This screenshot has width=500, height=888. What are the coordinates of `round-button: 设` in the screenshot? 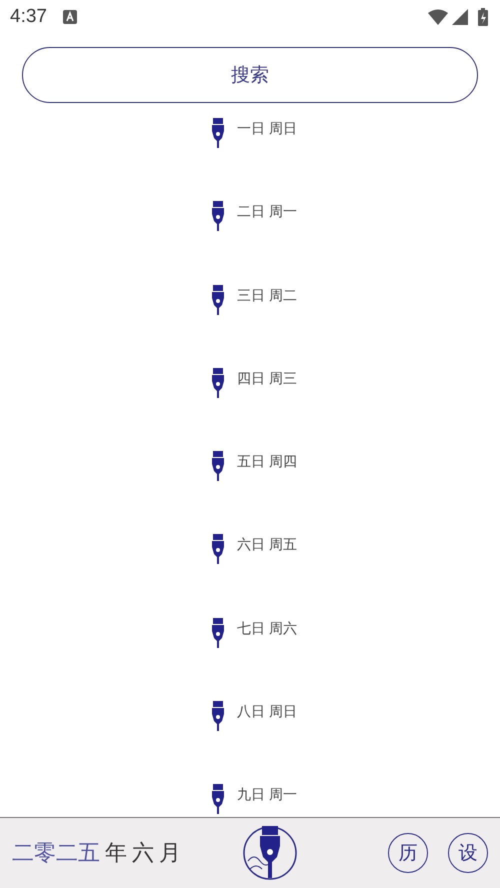 It's located at (468, 853).